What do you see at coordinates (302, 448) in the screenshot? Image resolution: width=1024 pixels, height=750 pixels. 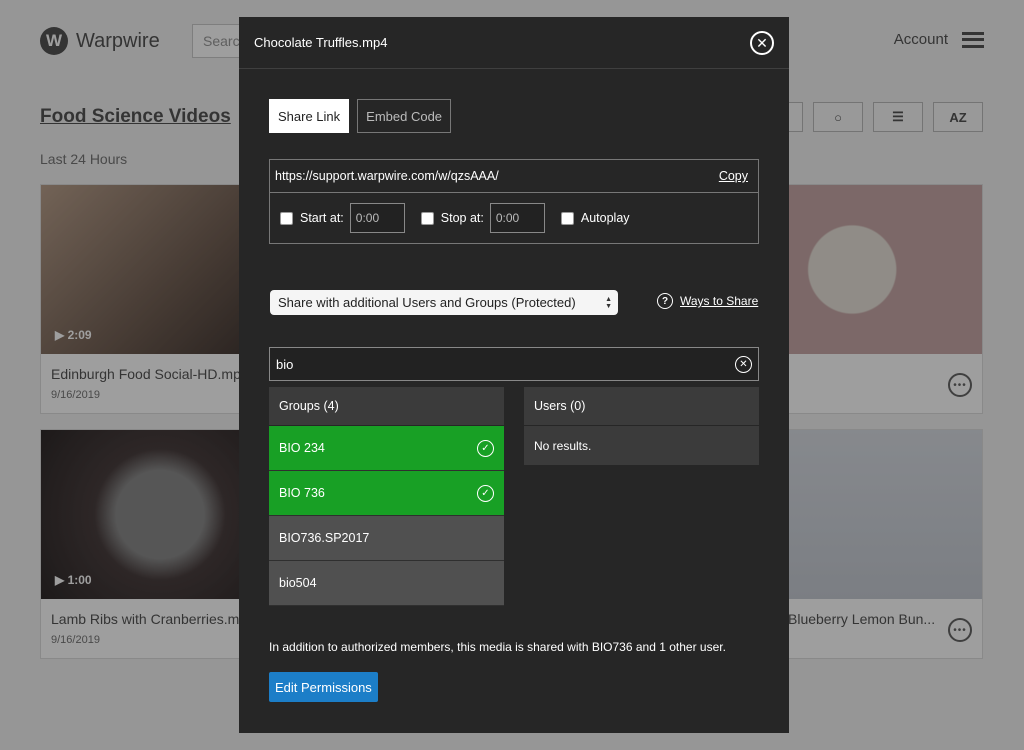 I see `group-name: BIO 234` at bounding box center [302, 448].